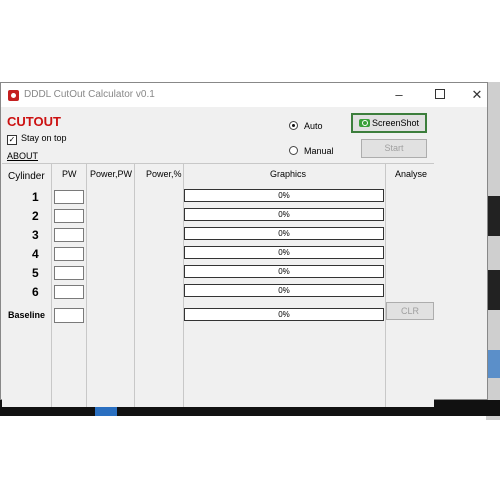  Describe the element at coordinates (410, 311) in the screenshot. I see `clr-button: CLR` at that location.